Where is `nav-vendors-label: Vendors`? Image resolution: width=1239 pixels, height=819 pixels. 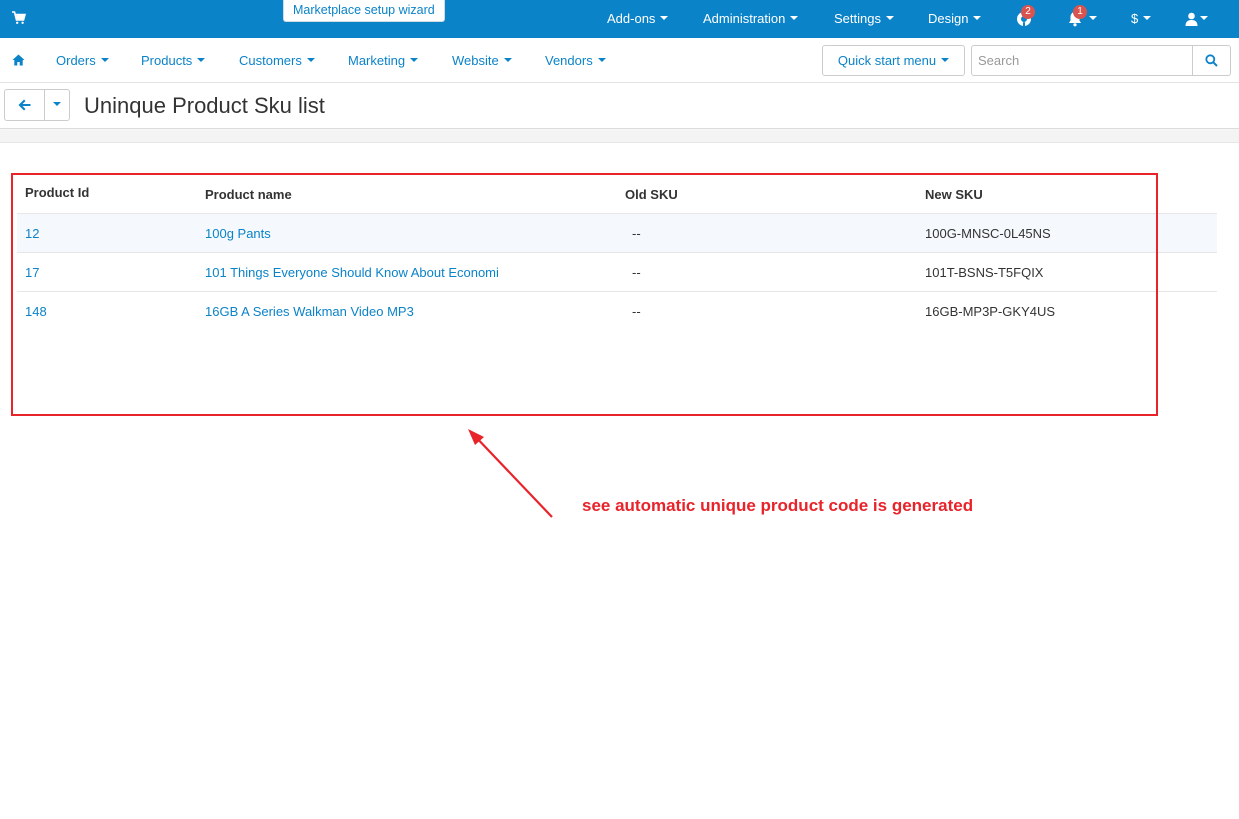
nav-vendors-label: Vendors is located at coordinates (569, 60).